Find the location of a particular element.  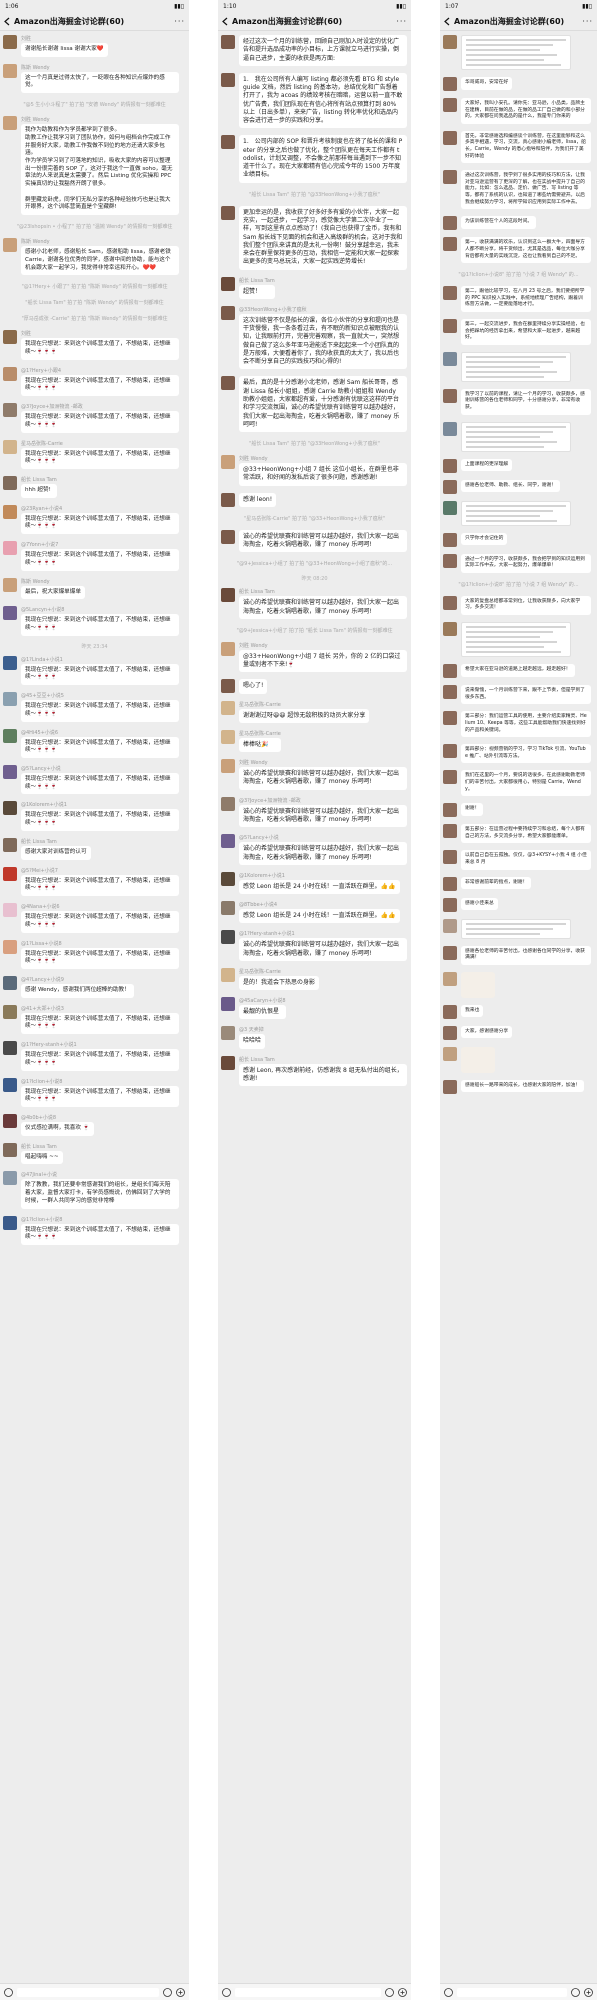

sticker-image is located at coordinates (478, 1059).